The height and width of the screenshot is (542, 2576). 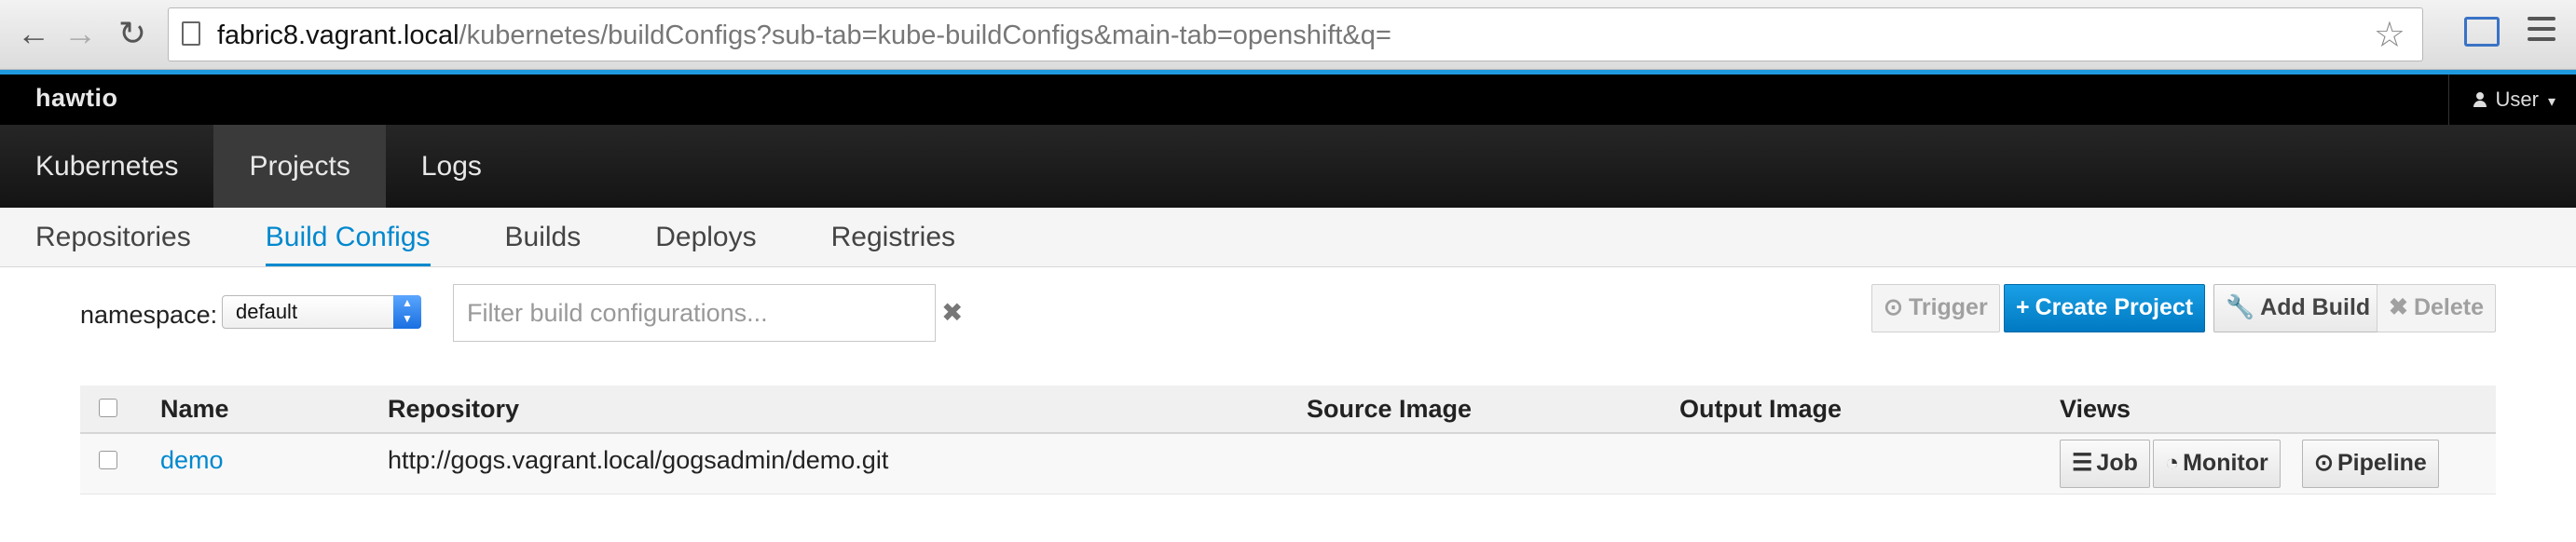 What do you see at coordinates (2023, 307) in the screenshot?
I see `plus-icon: +` at bounding box center [2023, 307].